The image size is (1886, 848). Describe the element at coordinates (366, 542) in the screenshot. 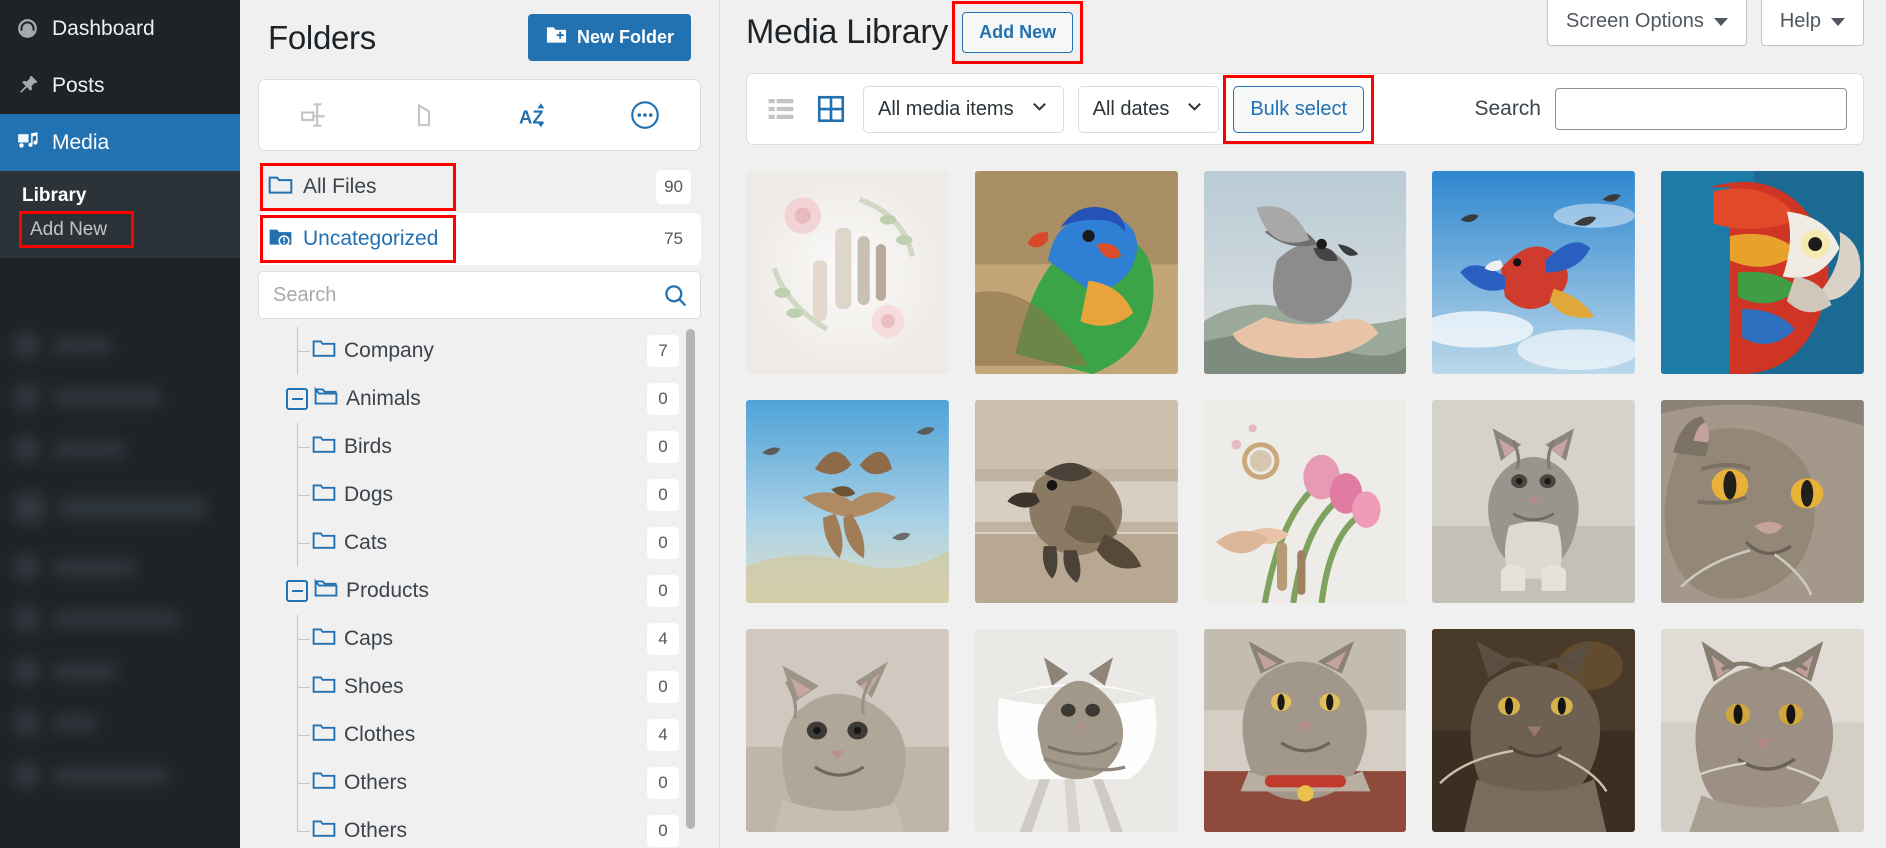

I see `folder-tree-label: Cats` at that location.